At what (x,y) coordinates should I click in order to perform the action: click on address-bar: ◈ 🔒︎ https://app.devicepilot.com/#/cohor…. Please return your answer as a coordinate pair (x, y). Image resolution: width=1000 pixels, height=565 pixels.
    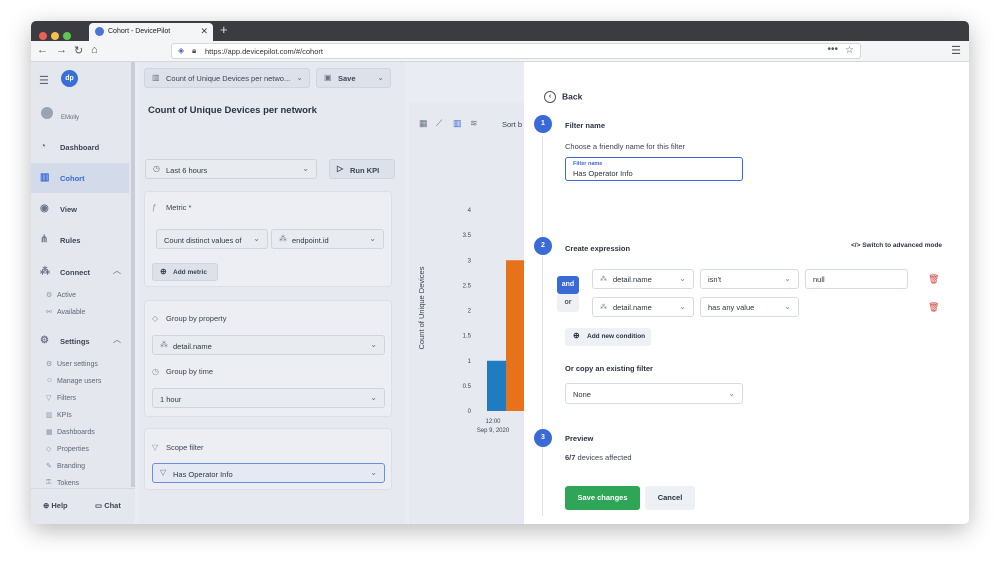
    Looking at the image, I should click on (516, 51).